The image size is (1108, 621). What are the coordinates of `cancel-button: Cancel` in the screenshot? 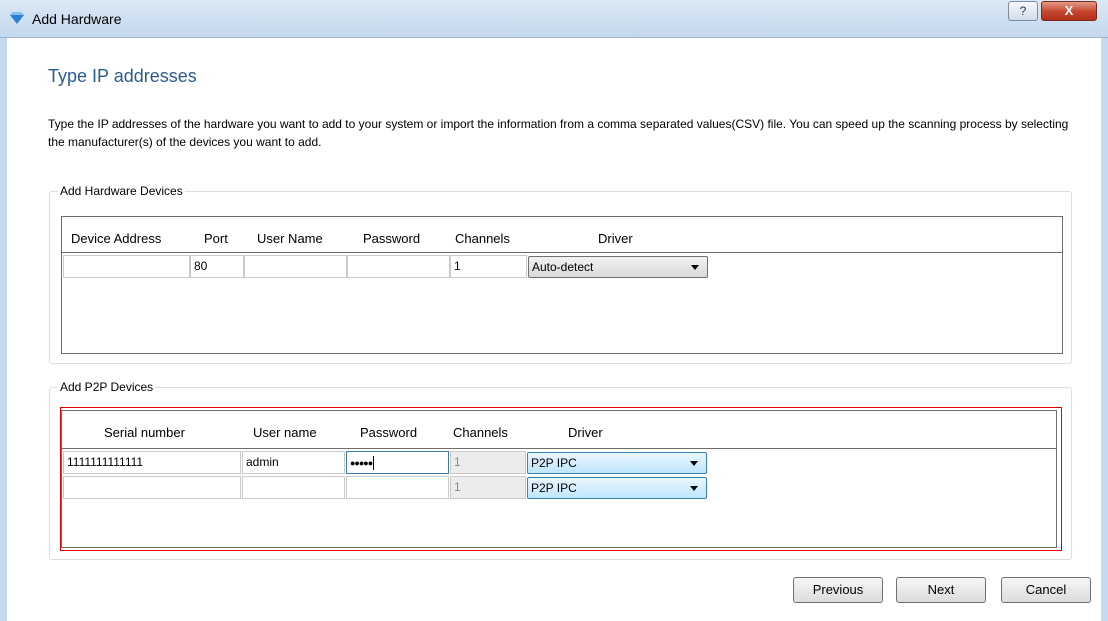 It's located at (1046, 590).